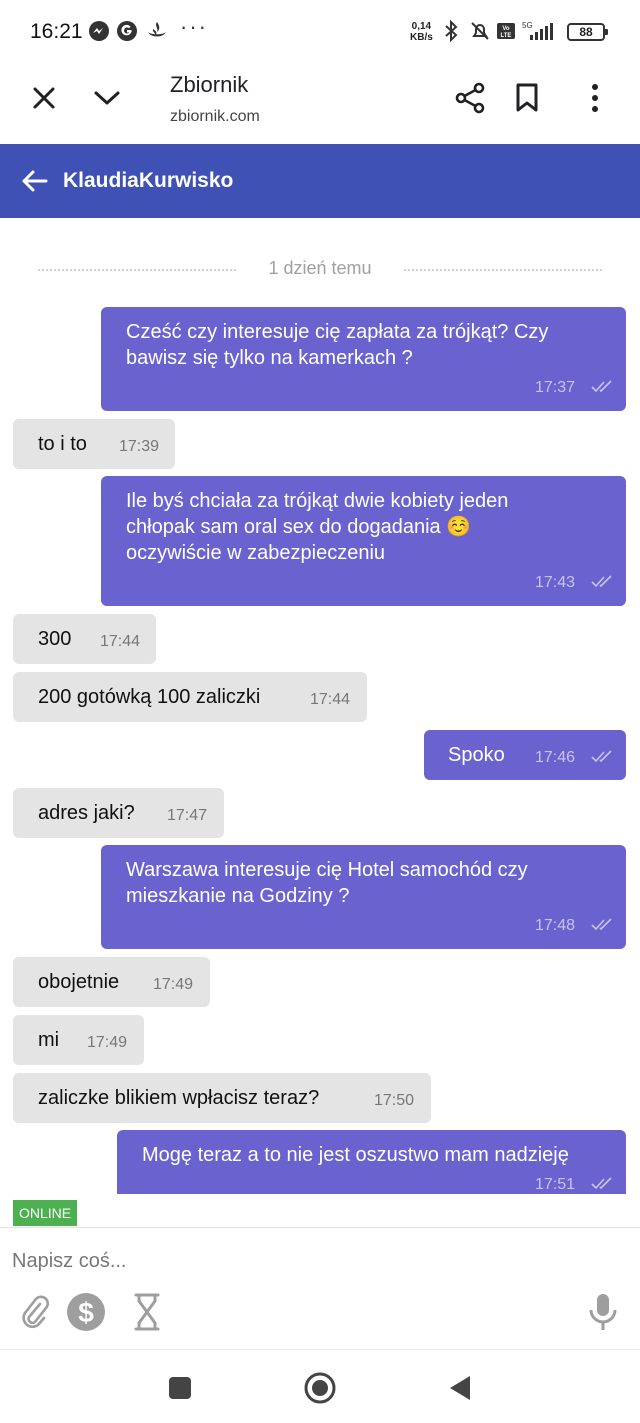 The image size is (640, 1423). I want to click on bookmark-icon, so click(527, 97).